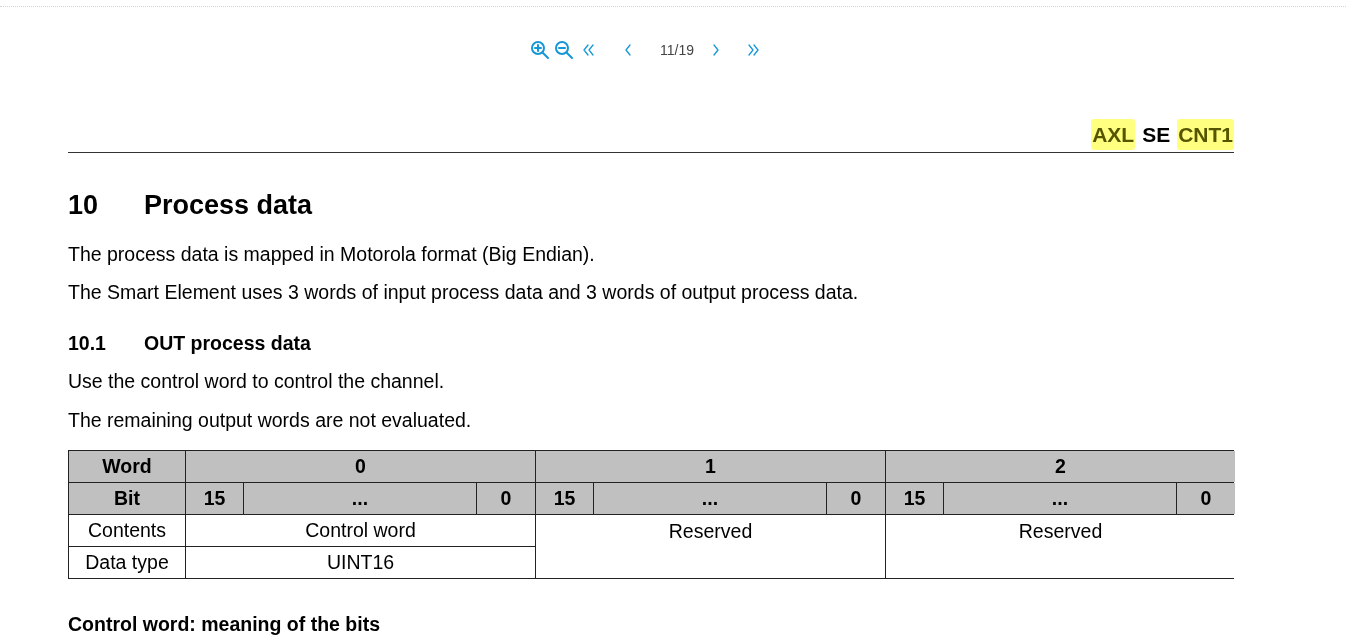  I want to click on zoom-out-icon, so click(564, 50).